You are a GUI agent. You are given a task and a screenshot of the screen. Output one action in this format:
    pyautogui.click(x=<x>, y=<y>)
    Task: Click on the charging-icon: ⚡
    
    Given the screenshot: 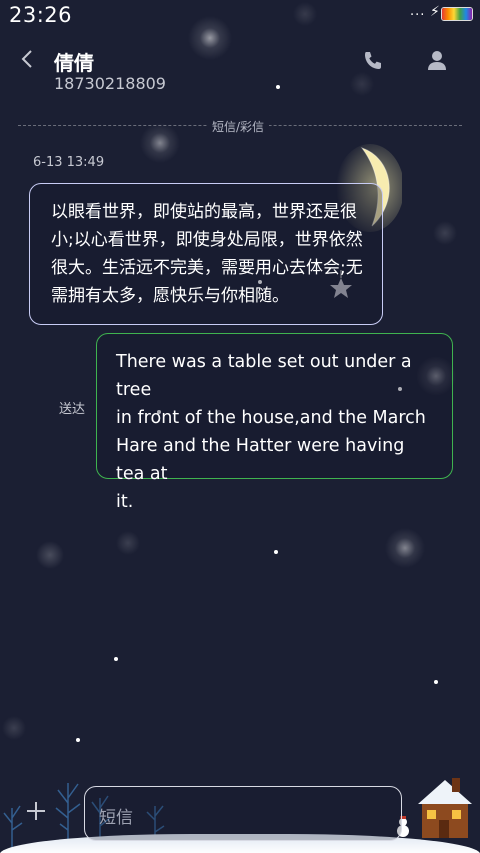 What is the action you would take?
    pyautogui.click(x=435, y=12)
    